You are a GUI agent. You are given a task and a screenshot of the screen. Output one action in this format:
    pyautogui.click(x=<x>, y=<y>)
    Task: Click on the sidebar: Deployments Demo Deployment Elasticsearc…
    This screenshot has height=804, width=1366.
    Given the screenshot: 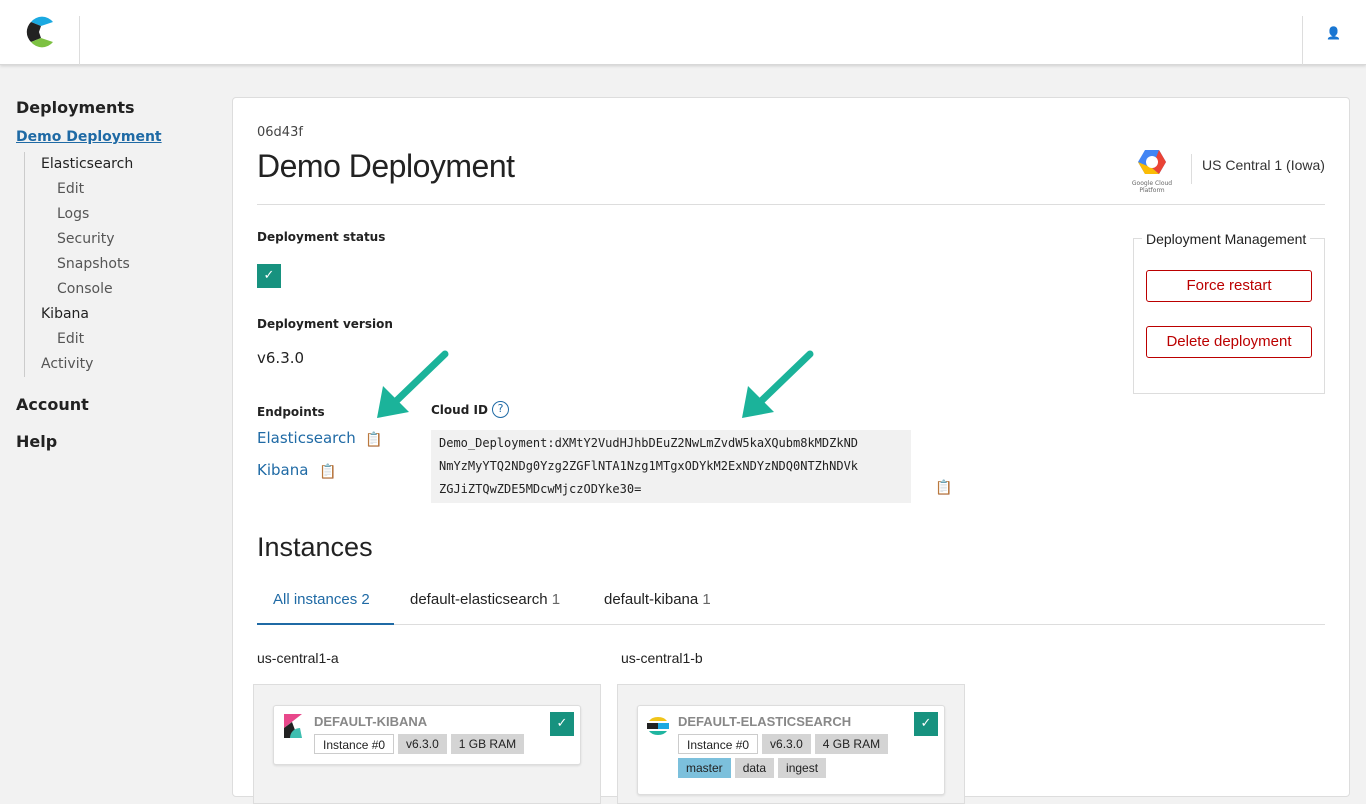 What is the action you would take?
    pyautogui.click(x=116, y=274)
    